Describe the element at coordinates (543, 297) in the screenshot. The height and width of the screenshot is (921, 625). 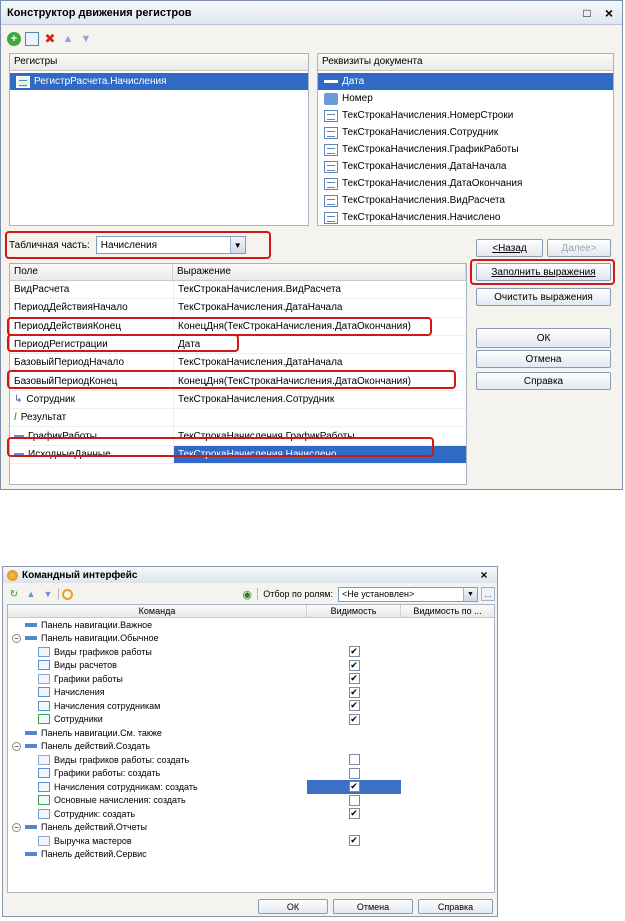
I see `clear-expressions-button: Очистить выражения` at that location.